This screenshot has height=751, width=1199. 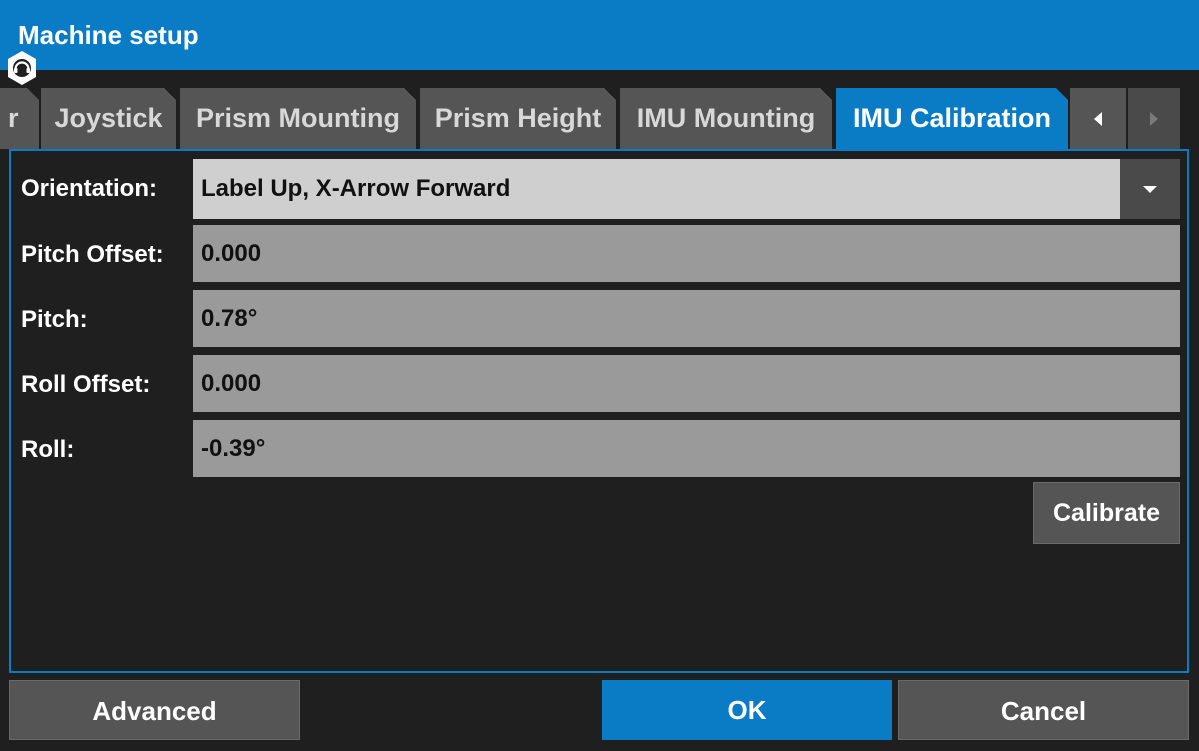 What do you see at coordinates (154, 710) in the screenshot?
I see `advanced-button: Advanced` at bounding box center [154, 710].